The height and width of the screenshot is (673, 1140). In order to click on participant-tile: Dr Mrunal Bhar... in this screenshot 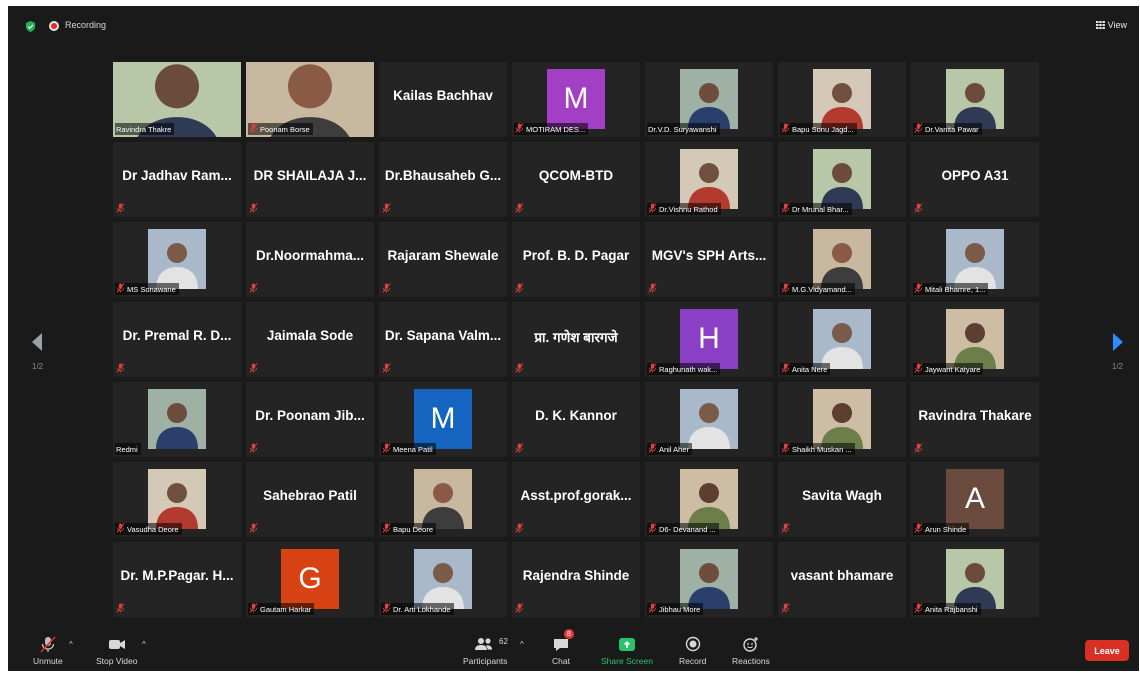, I will do `click(842, 179)`.